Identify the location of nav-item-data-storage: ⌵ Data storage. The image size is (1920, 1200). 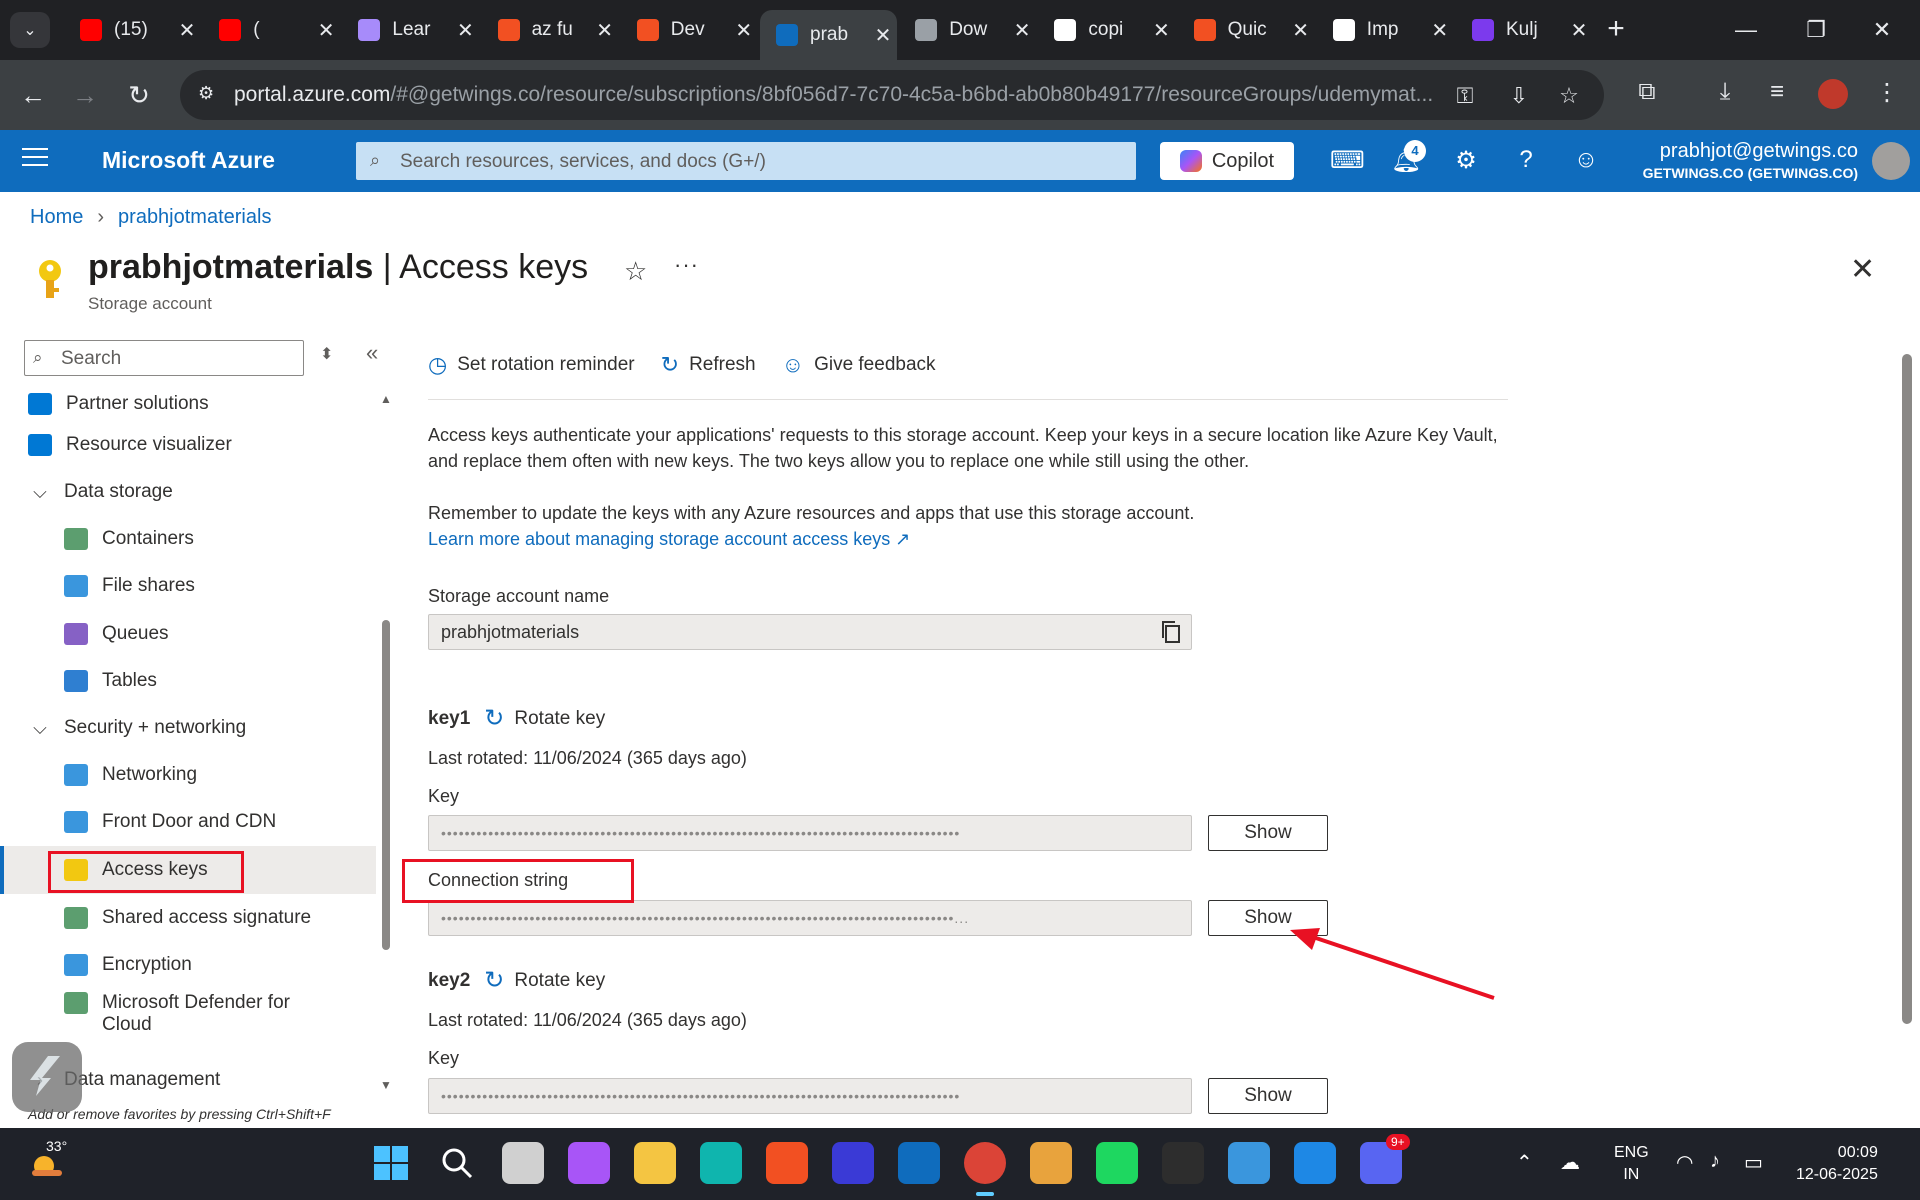
(188, 492).